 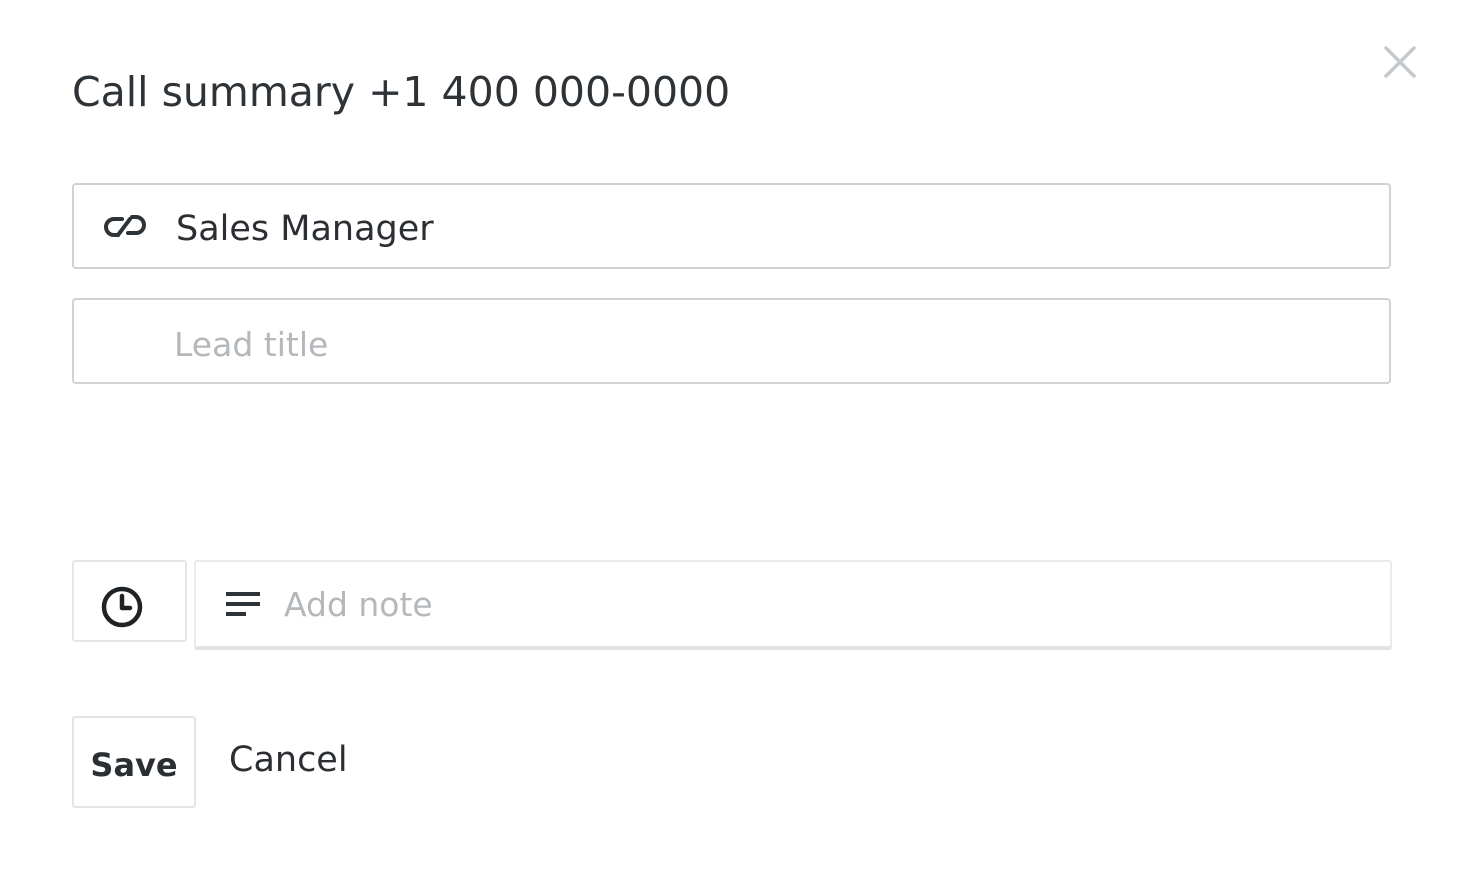 I want to click on dialog-title: Call summary +1 400 000-0000, so click(x=401, y=92).